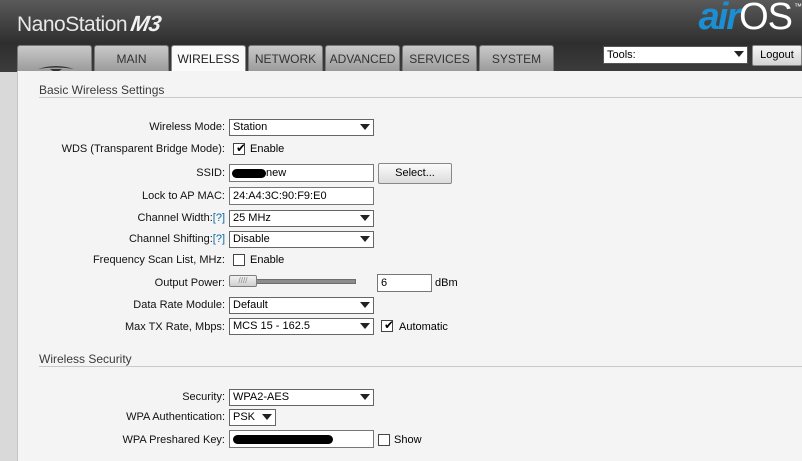 This screenshot has width=802, height=461. What do you see at coordinates (174, 327) in the screenshot?
I see `max-tx-rate-label: Max TX Rate, Mbps:` at bounding box center [174, 327].